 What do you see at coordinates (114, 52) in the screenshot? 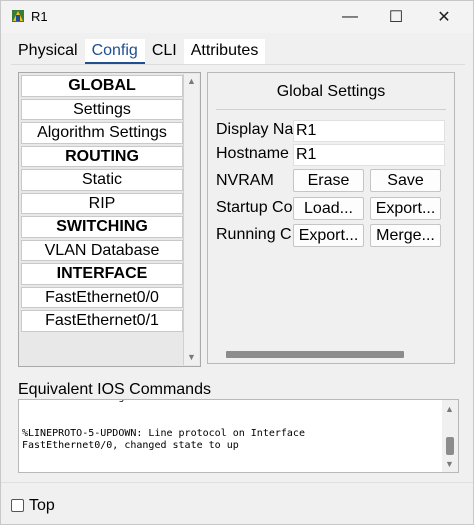
I see `tab-config: Config` at bounding box center [114, 52].